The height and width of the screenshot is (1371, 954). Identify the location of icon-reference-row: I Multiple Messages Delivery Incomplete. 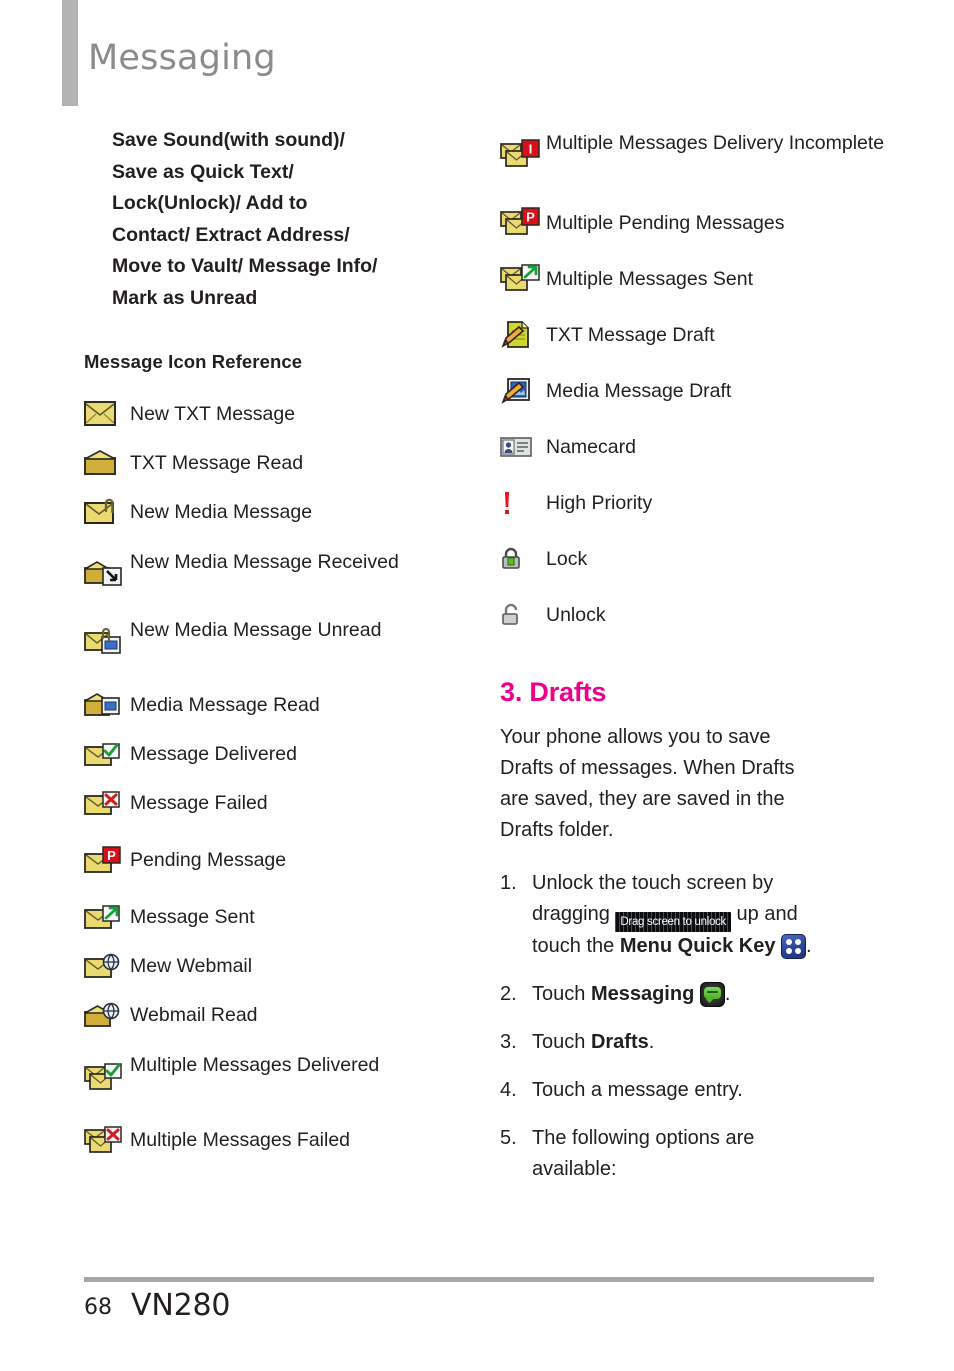
(700, 156).